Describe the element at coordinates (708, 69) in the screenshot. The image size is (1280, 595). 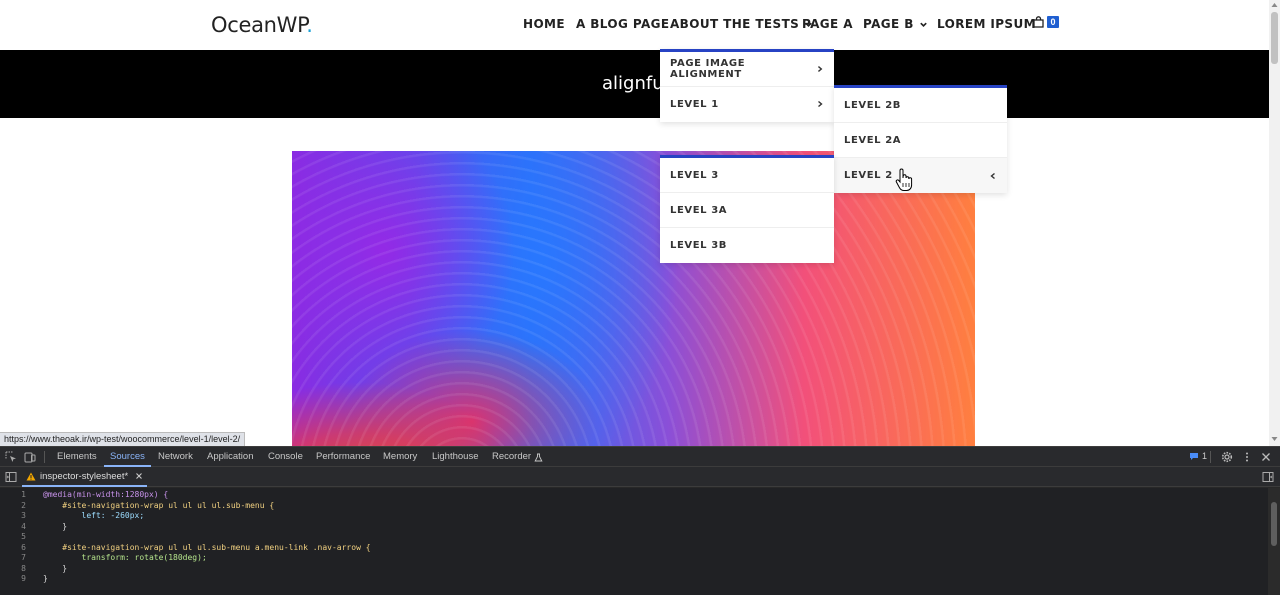
I see `menu-item-label: PAGE IMAGE ALIGNMENT` at that location.